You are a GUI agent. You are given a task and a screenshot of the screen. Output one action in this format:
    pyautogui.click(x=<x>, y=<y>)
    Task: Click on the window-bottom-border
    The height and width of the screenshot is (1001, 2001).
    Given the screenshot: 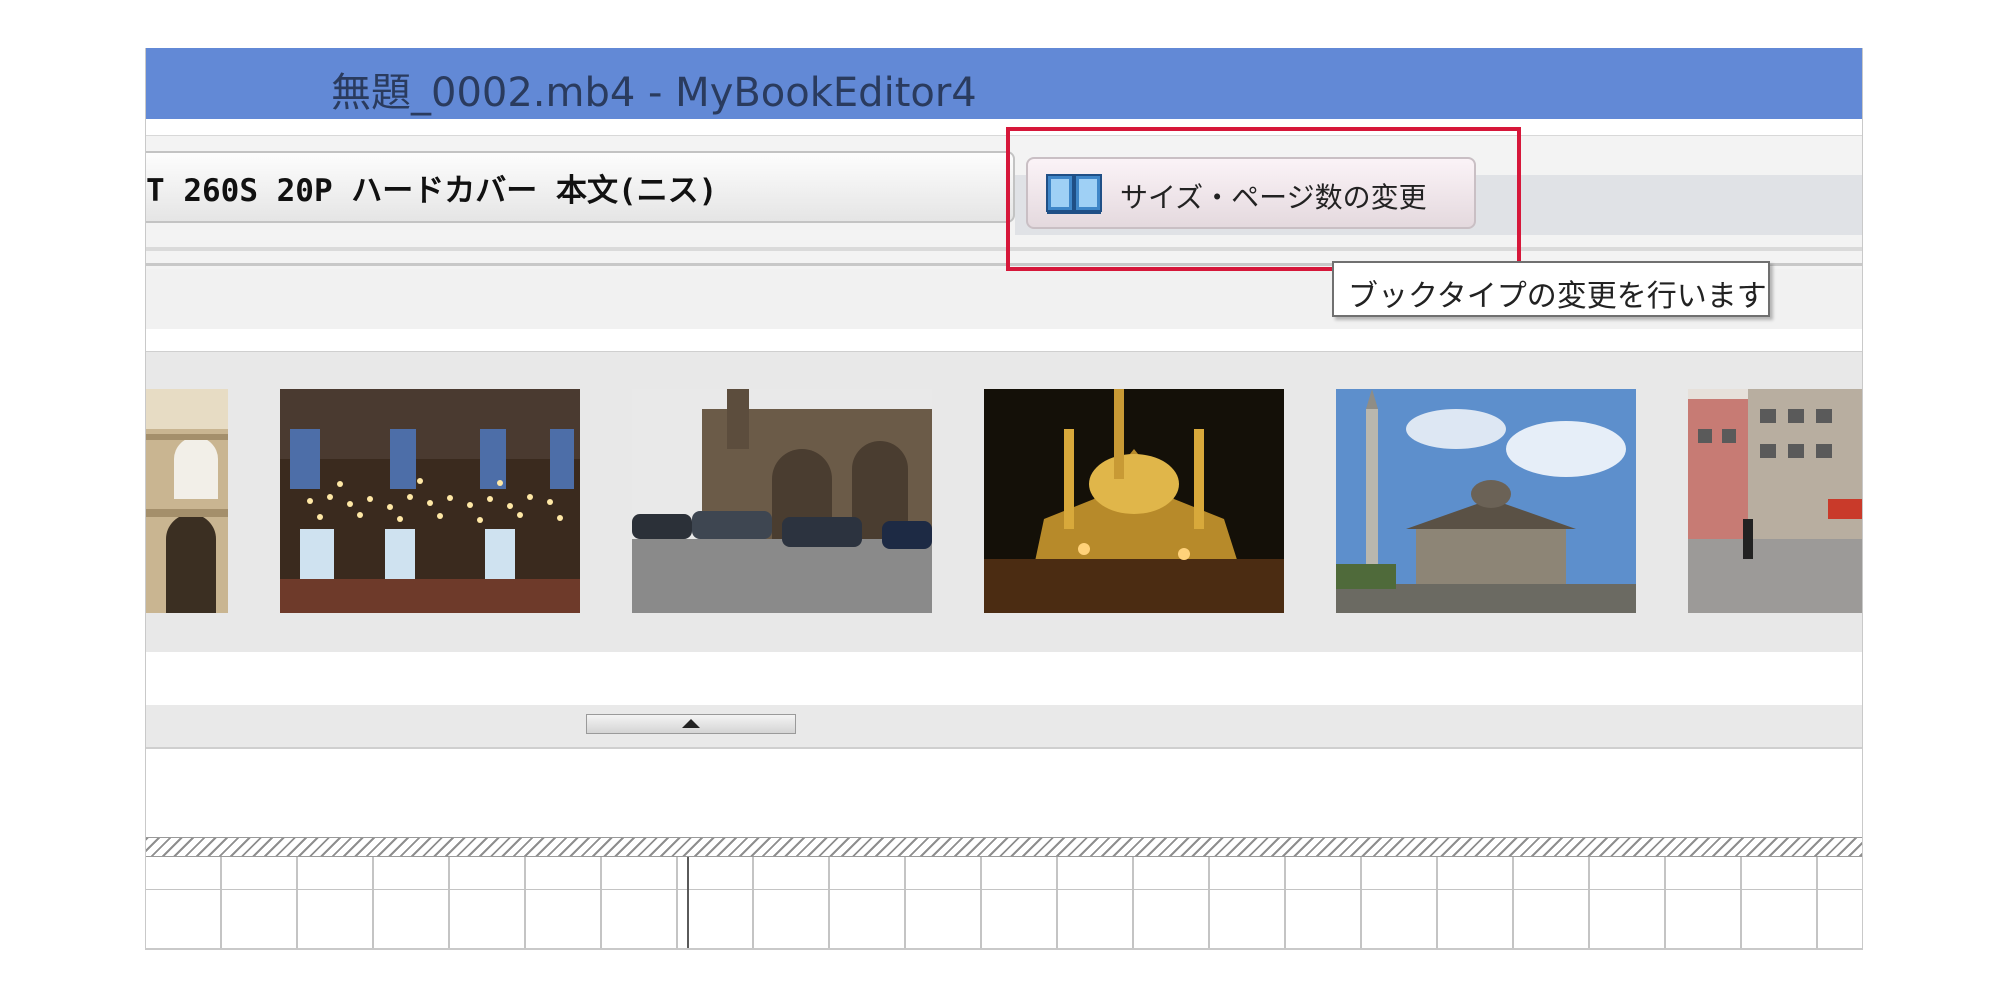 What is the action you would take?
    pyautogui.click(x=1004, y=949)
    